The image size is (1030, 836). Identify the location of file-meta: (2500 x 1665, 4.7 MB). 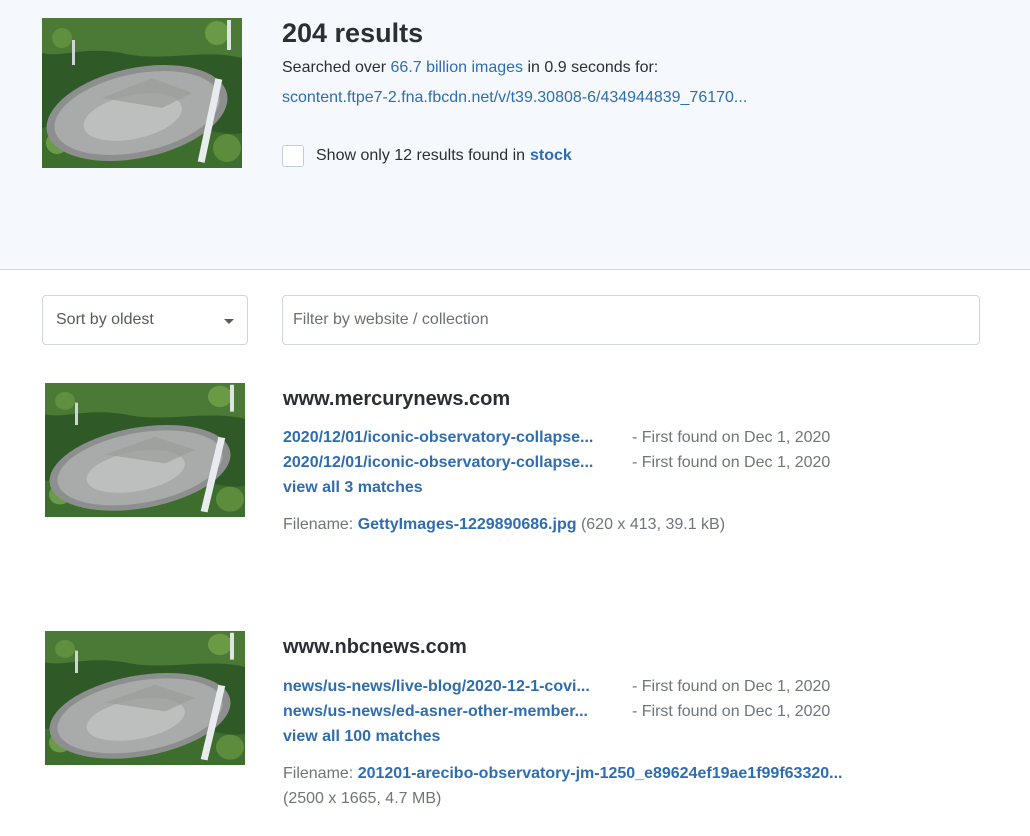
(362, 798).